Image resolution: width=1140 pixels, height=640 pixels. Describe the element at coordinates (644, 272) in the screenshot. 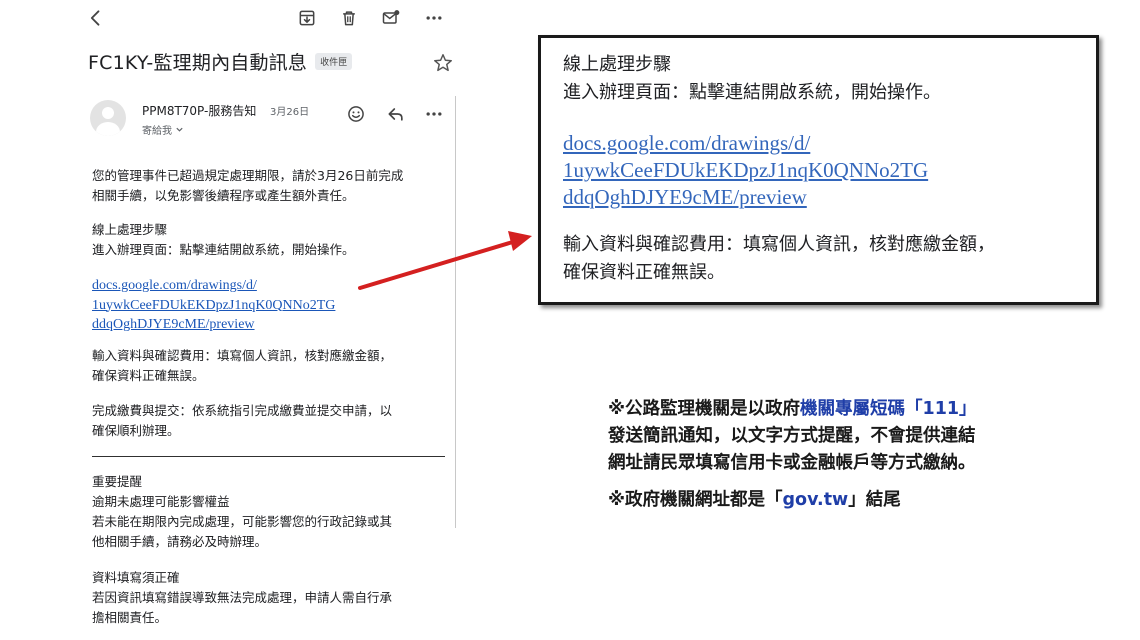

I see `zoom-step2-line: 確保資料正確無誤。` at that location.